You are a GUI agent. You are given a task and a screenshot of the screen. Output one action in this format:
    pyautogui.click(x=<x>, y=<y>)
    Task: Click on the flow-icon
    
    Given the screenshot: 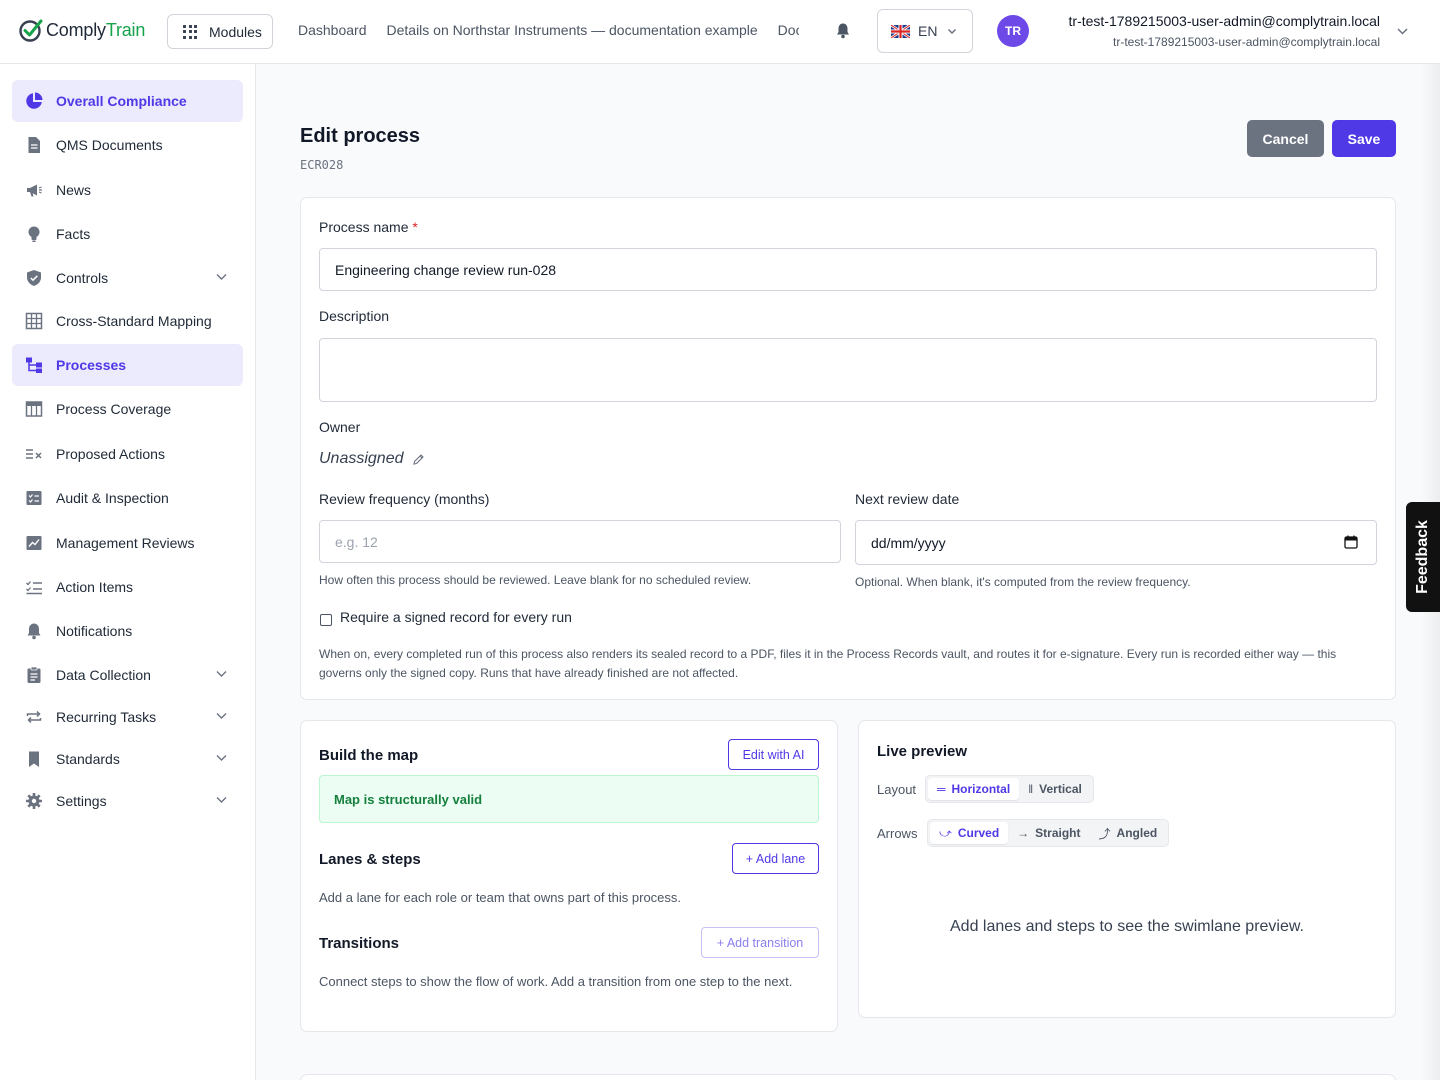 What is the action you would take?
    pyautogui.click(x=34, y=365)
    